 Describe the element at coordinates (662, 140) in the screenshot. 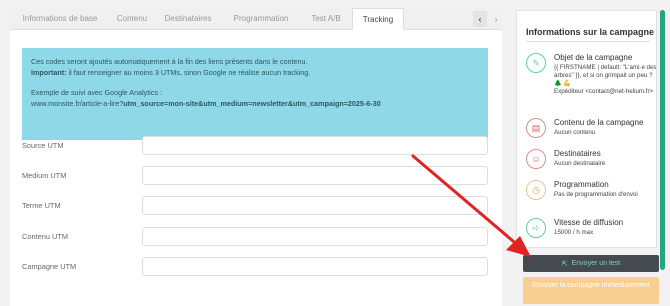

I see `scrollbar` at that location.